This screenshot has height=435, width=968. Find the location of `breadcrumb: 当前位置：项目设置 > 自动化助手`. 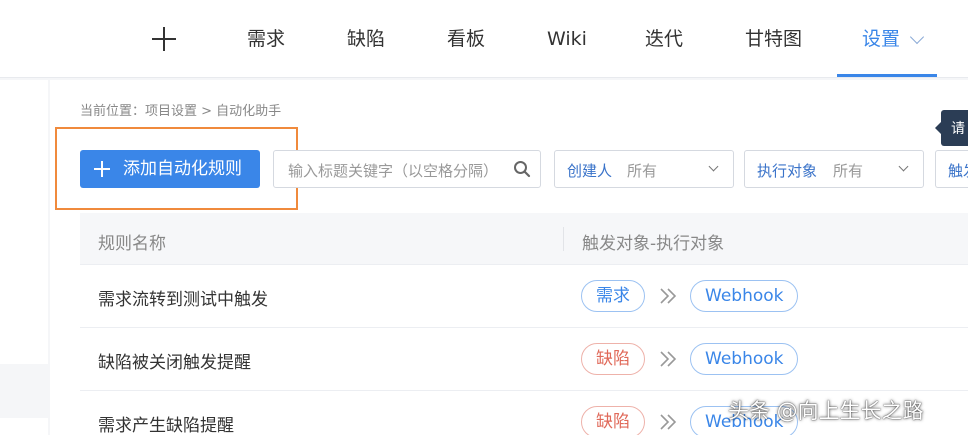

breadcrumb: 当前位置：项目设置 > 自动化助手 is located at coordinates (181, 111).